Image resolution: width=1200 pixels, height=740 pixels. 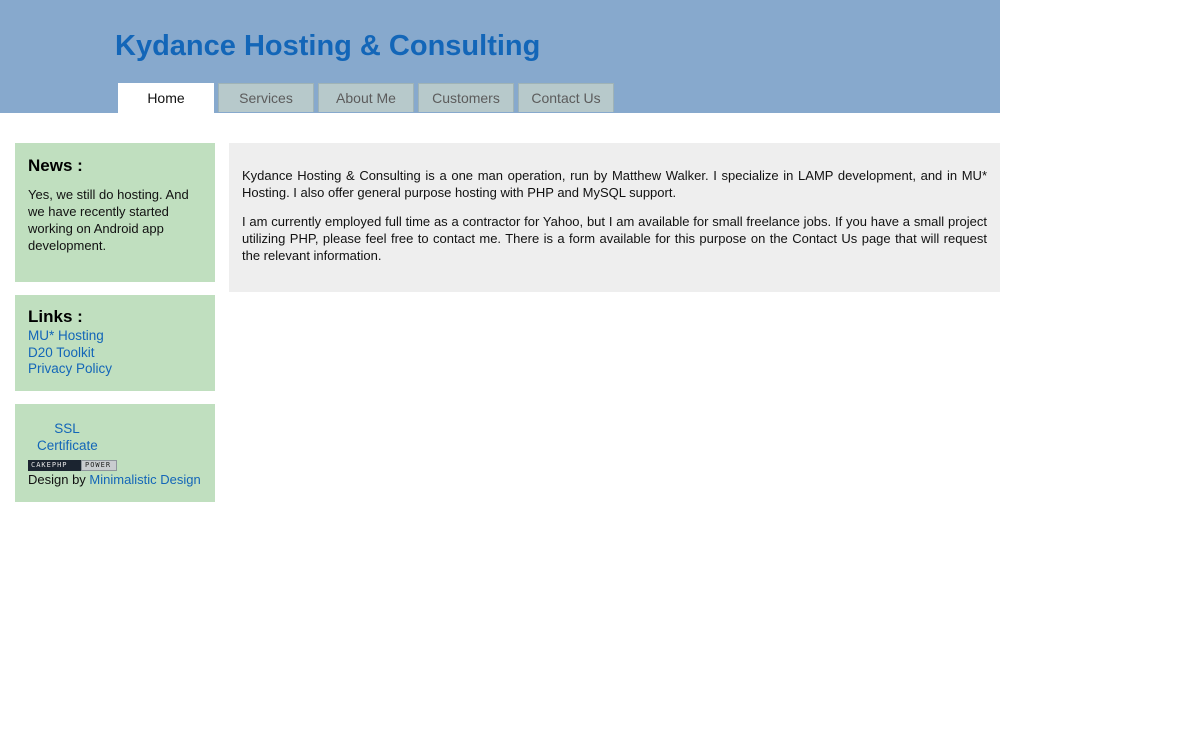 What do you see at coordinates (54, 465) in the screenshot?
I see `cakephp-badge-left: CAKEPHP` at bounding box center [54, 465].